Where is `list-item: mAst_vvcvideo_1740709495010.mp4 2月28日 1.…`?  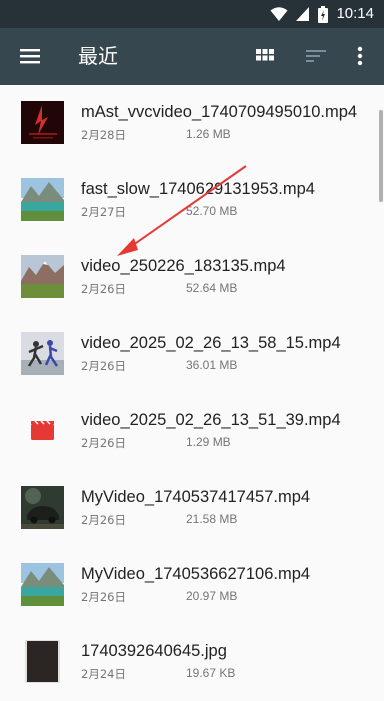 list-item: mAst_vvcvideo_1740709495010.mp4 2月28日 1.… is located at coordinates (192, 123).